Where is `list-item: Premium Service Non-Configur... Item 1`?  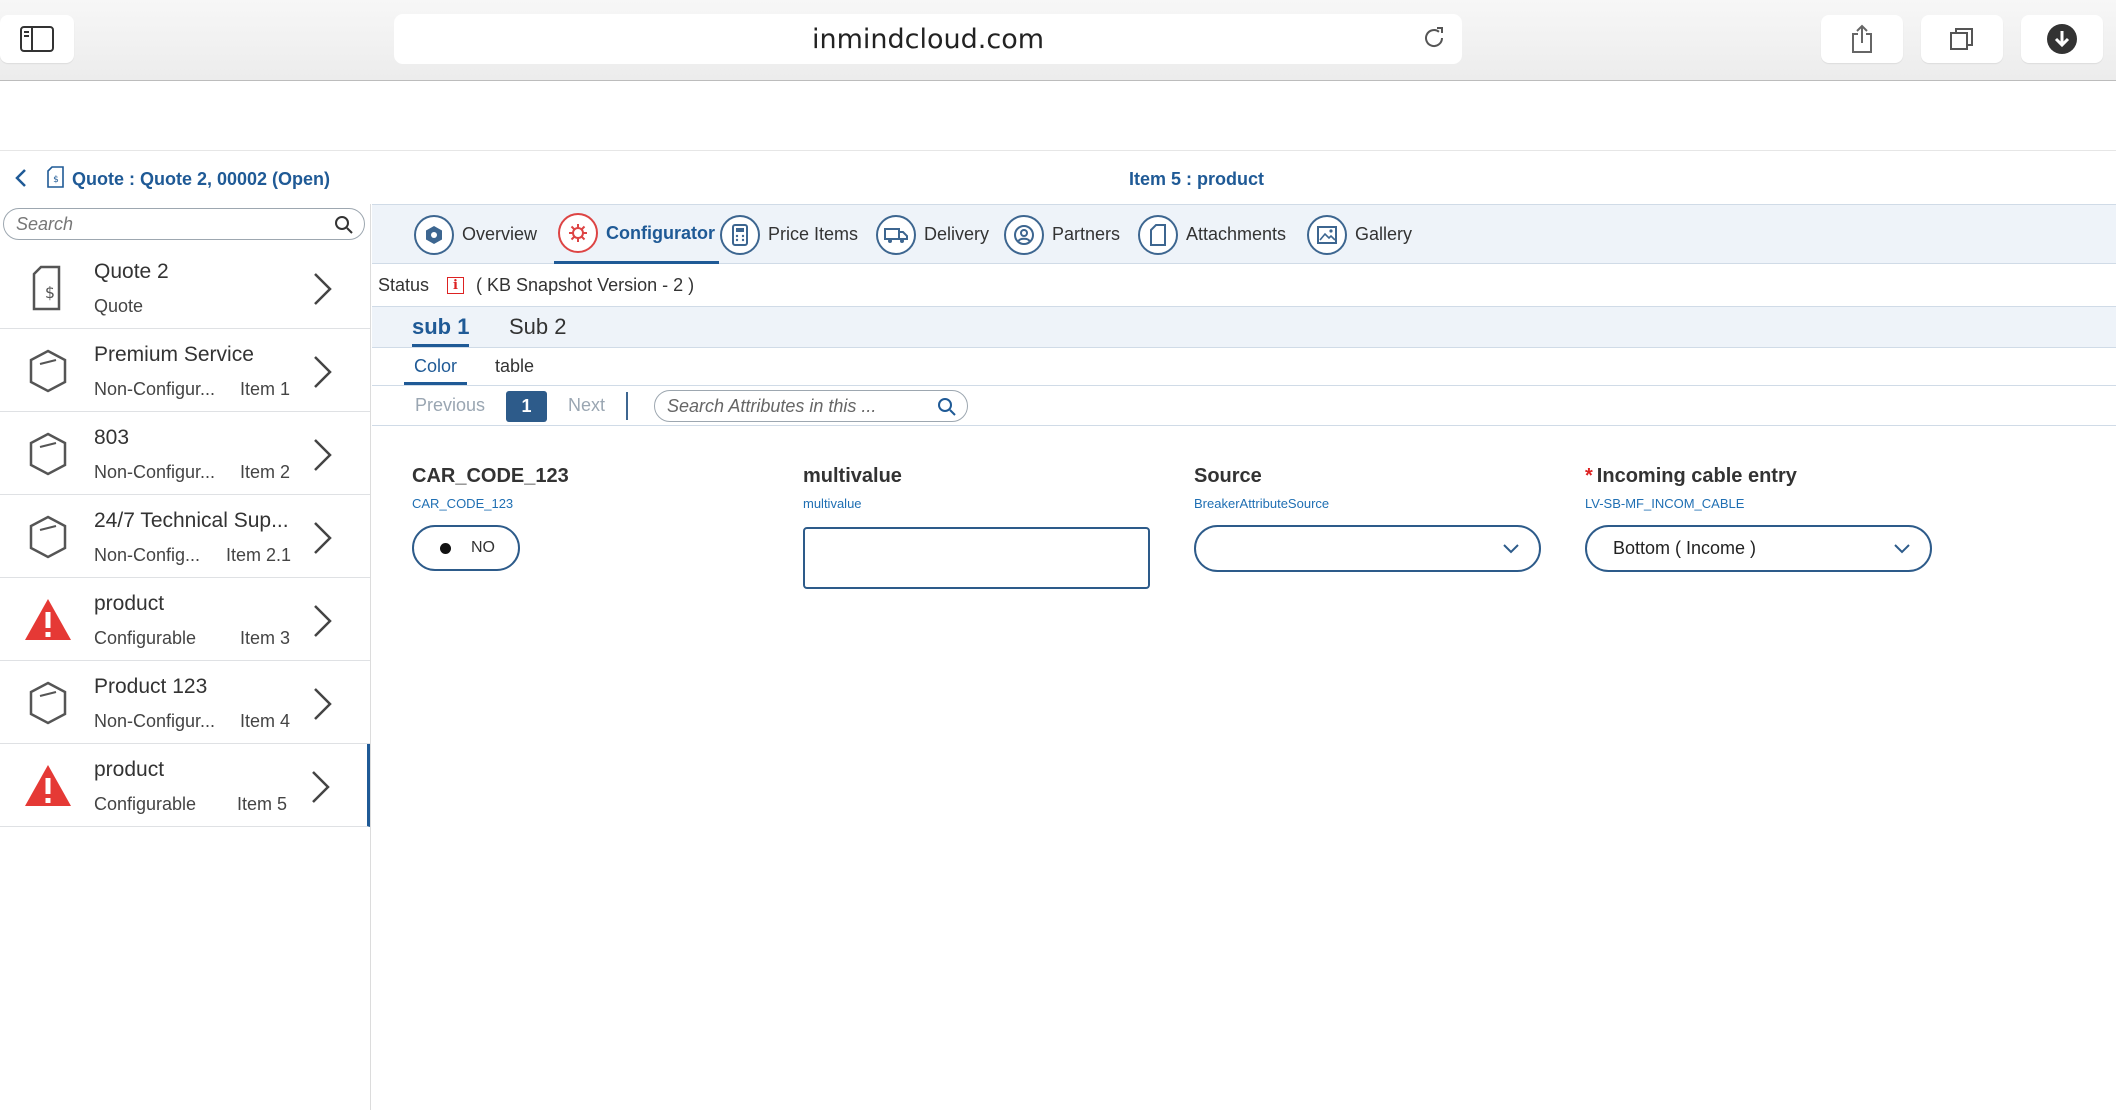
list-item: Premium Service Non-Configur... Item 1 is located at coordinates (185, 370).